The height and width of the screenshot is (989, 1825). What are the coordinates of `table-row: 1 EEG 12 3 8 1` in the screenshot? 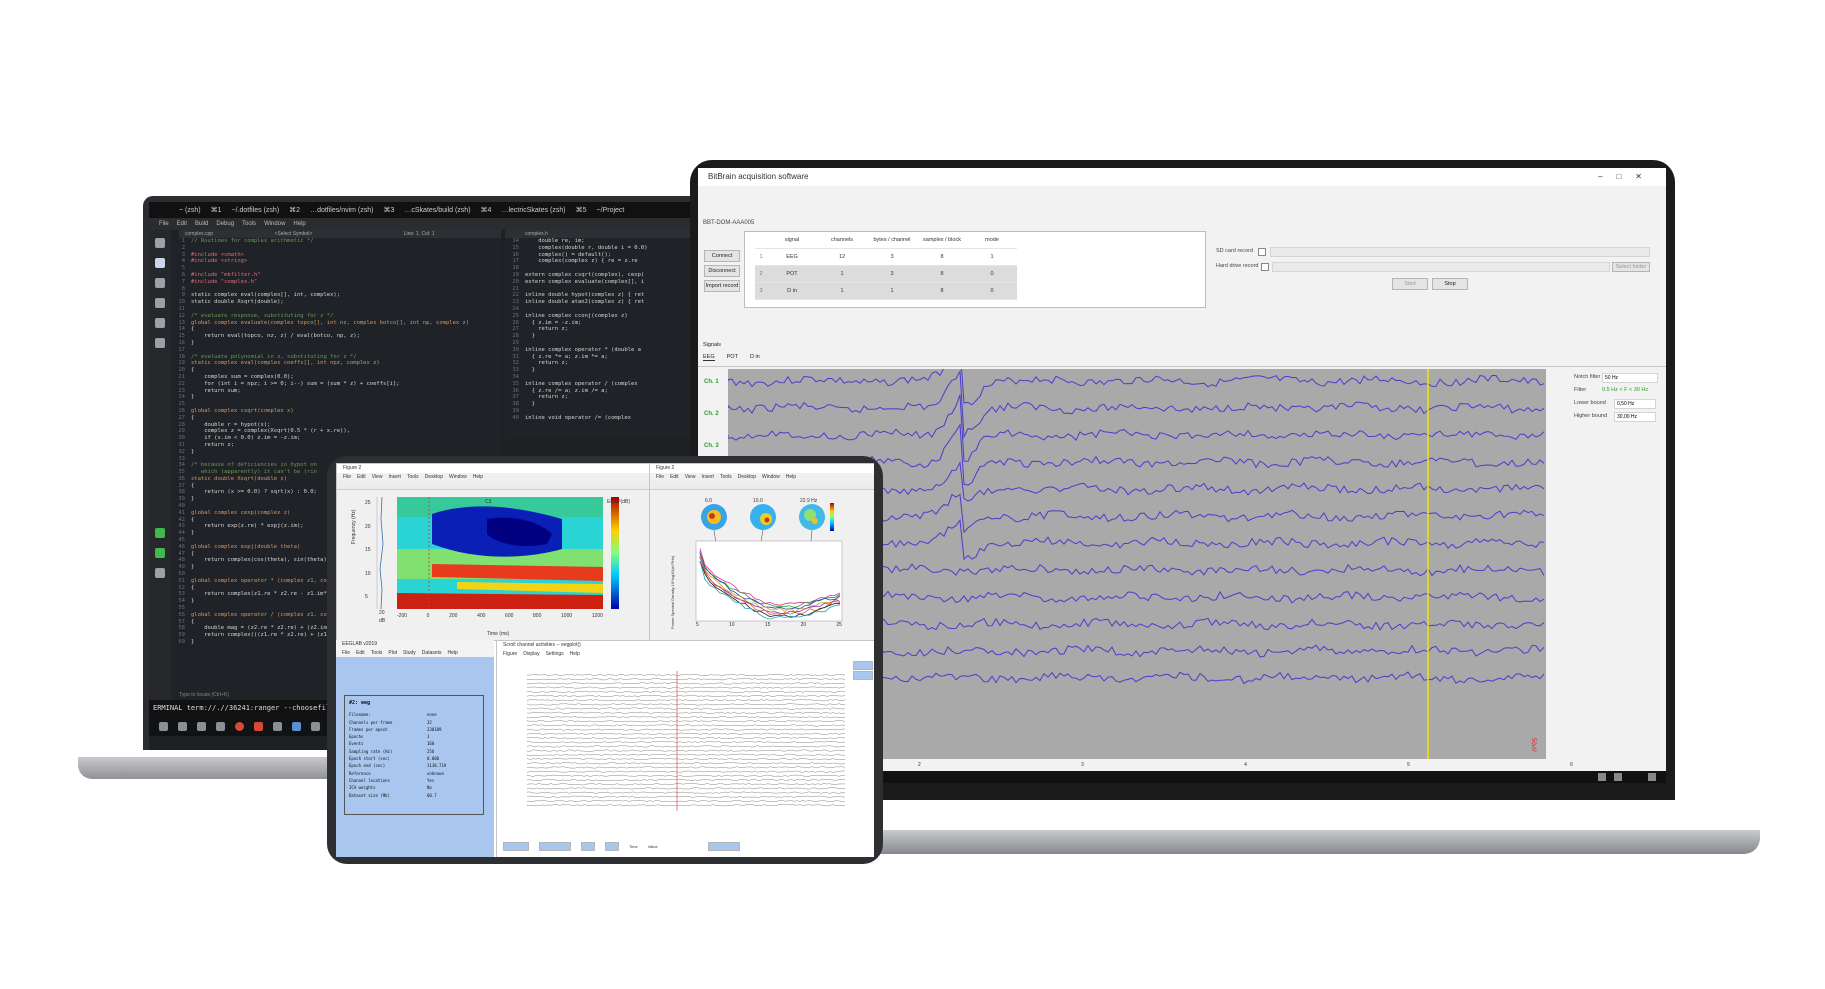 It's located at (886, 257).